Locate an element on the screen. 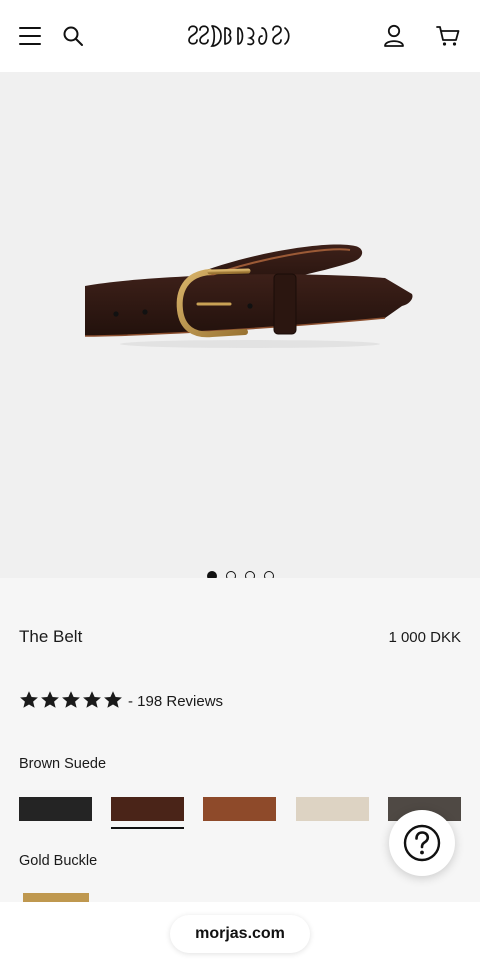 This screenshot has height=970, width=480. browser-url-field: morjas.com is located at coordinates (240, 934).